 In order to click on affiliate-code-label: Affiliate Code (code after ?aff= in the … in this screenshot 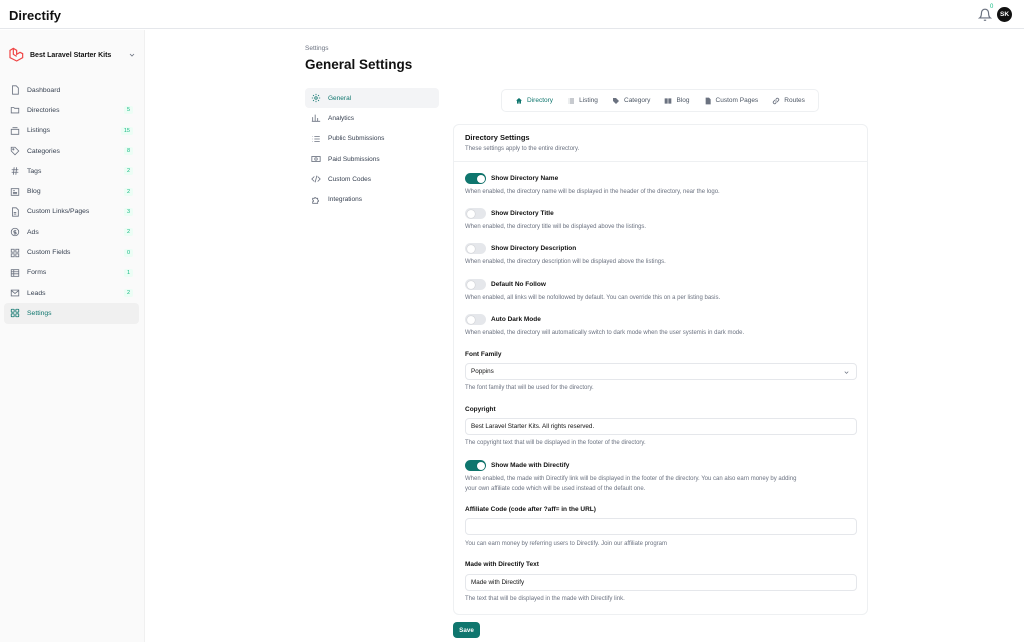, I will do `click(530, 509)`.